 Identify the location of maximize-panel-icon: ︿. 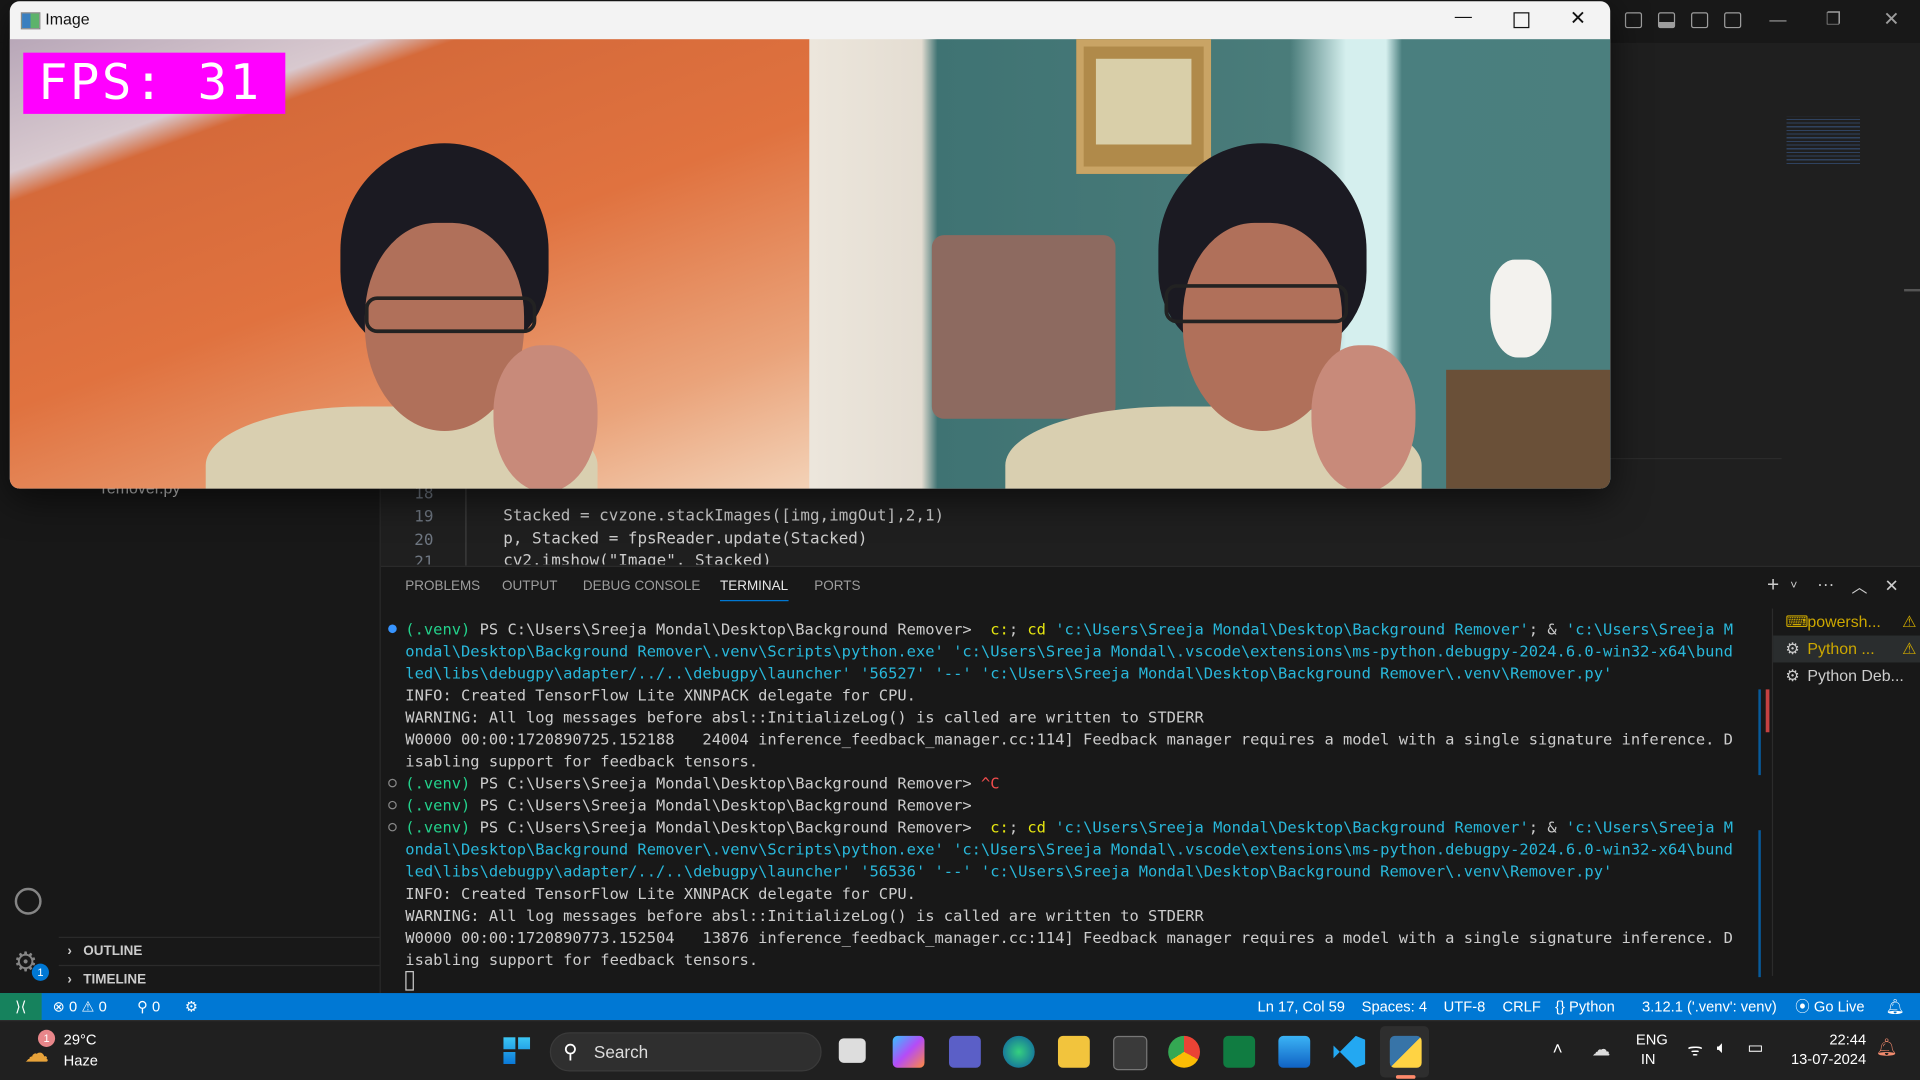
(1859, 585).